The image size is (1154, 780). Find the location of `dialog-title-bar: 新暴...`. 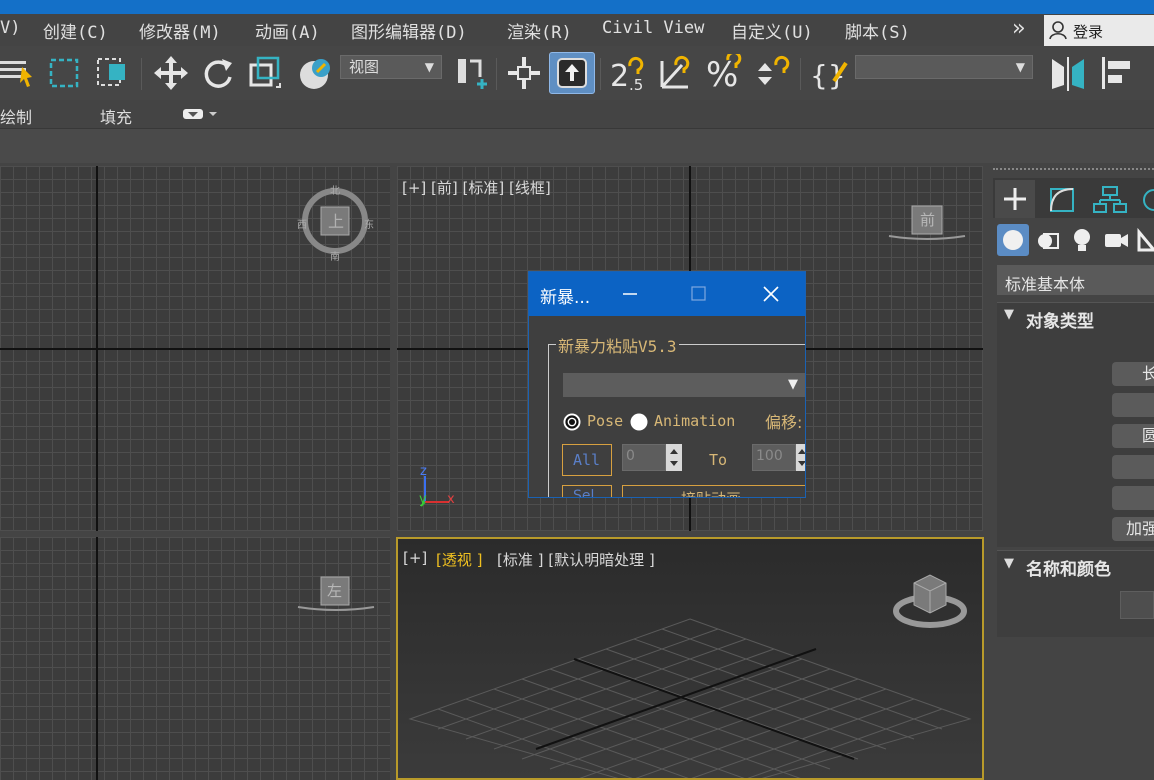

dialog-title-bar: 新暴... is located at coordinates (667, 294).